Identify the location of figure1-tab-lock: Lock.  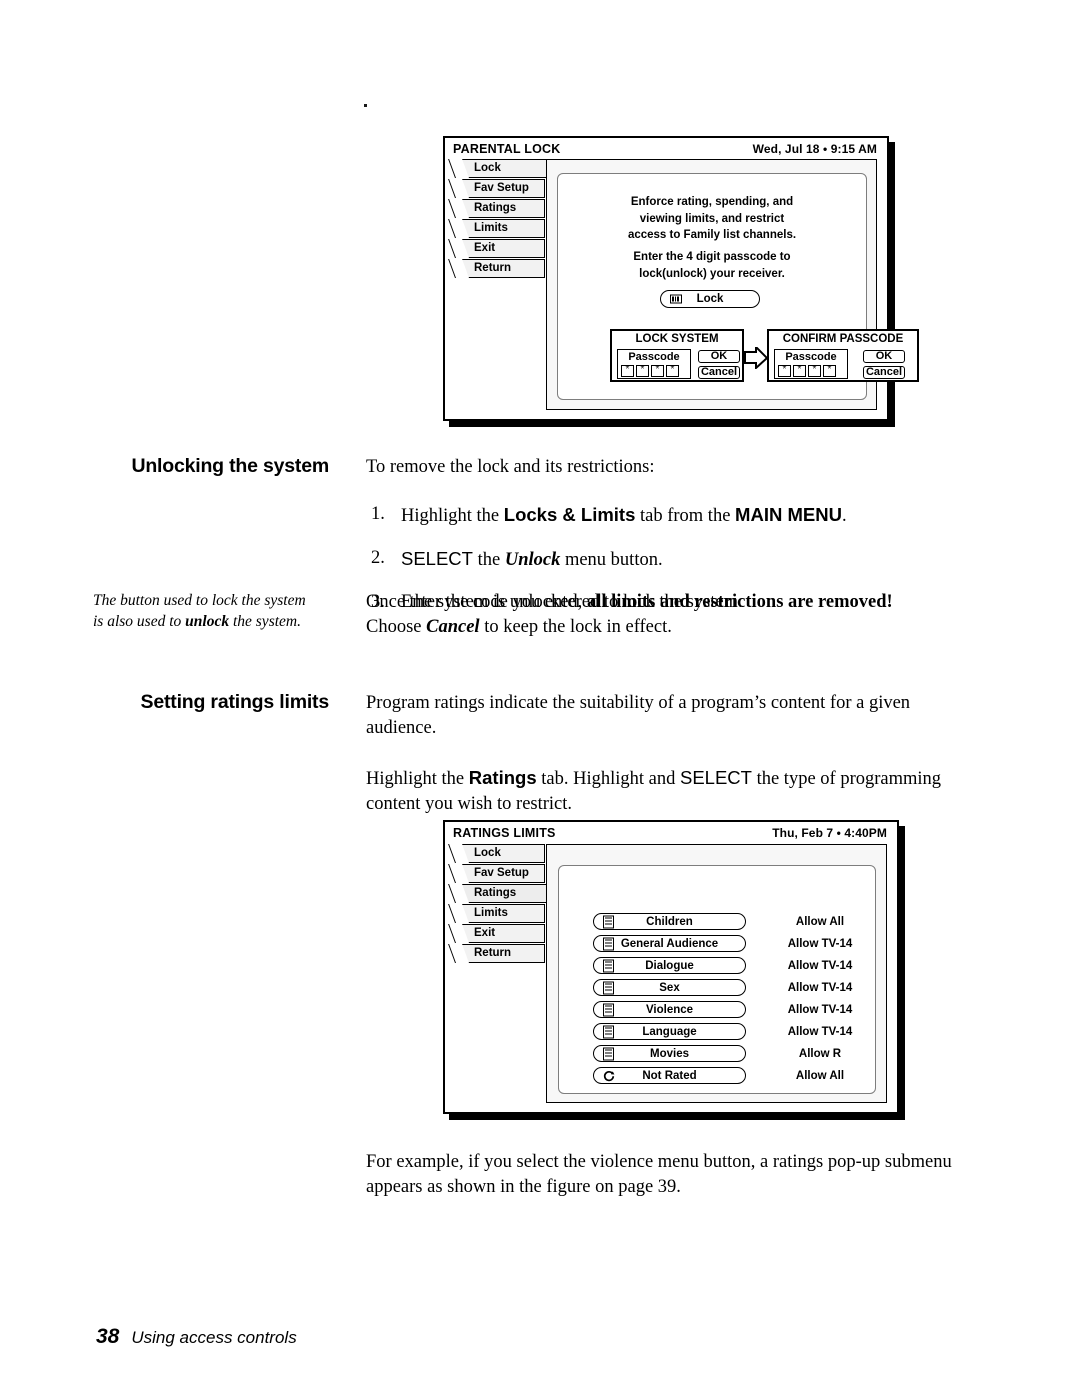
(506, 168).